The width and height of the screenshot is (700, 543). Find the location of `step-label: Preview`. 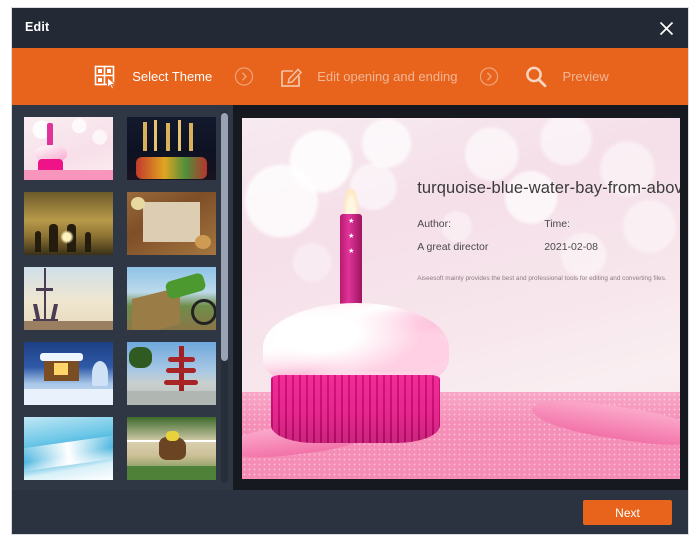

step-label: Preview is located at coordinates (585, 76).